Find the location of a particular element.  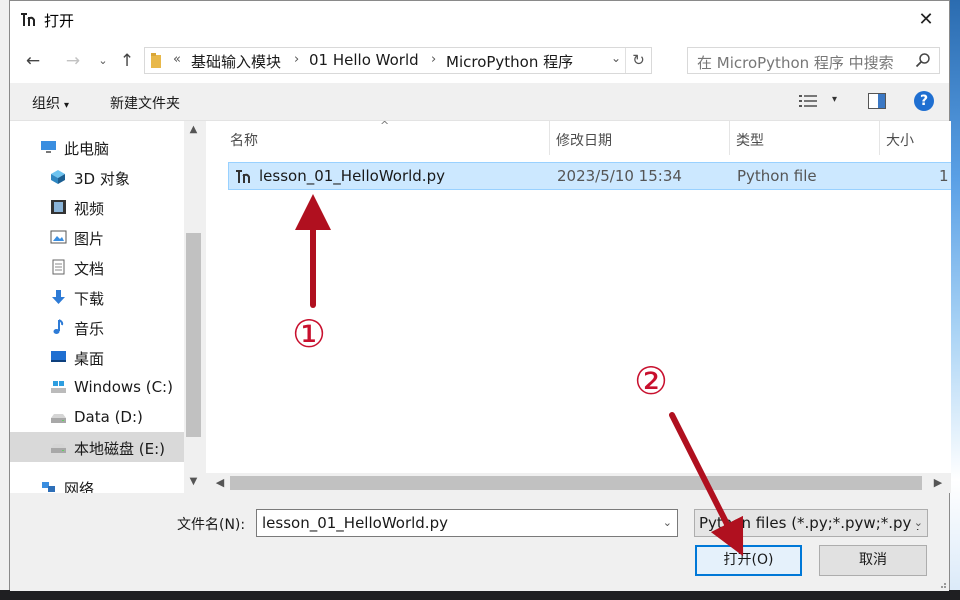

title-bar: 打开 ✕ is located at coordinates (479, 20).